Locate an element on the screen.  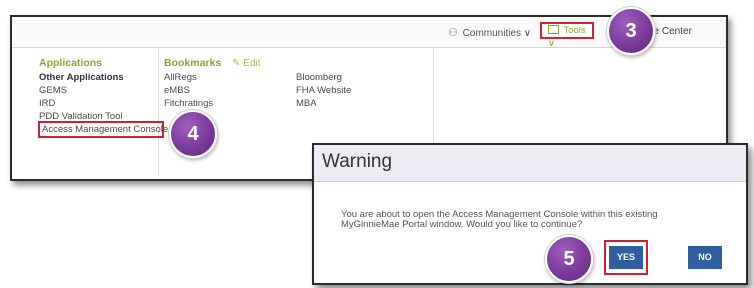
pencil-icon: ✎ is located at coordinates (236, 63).